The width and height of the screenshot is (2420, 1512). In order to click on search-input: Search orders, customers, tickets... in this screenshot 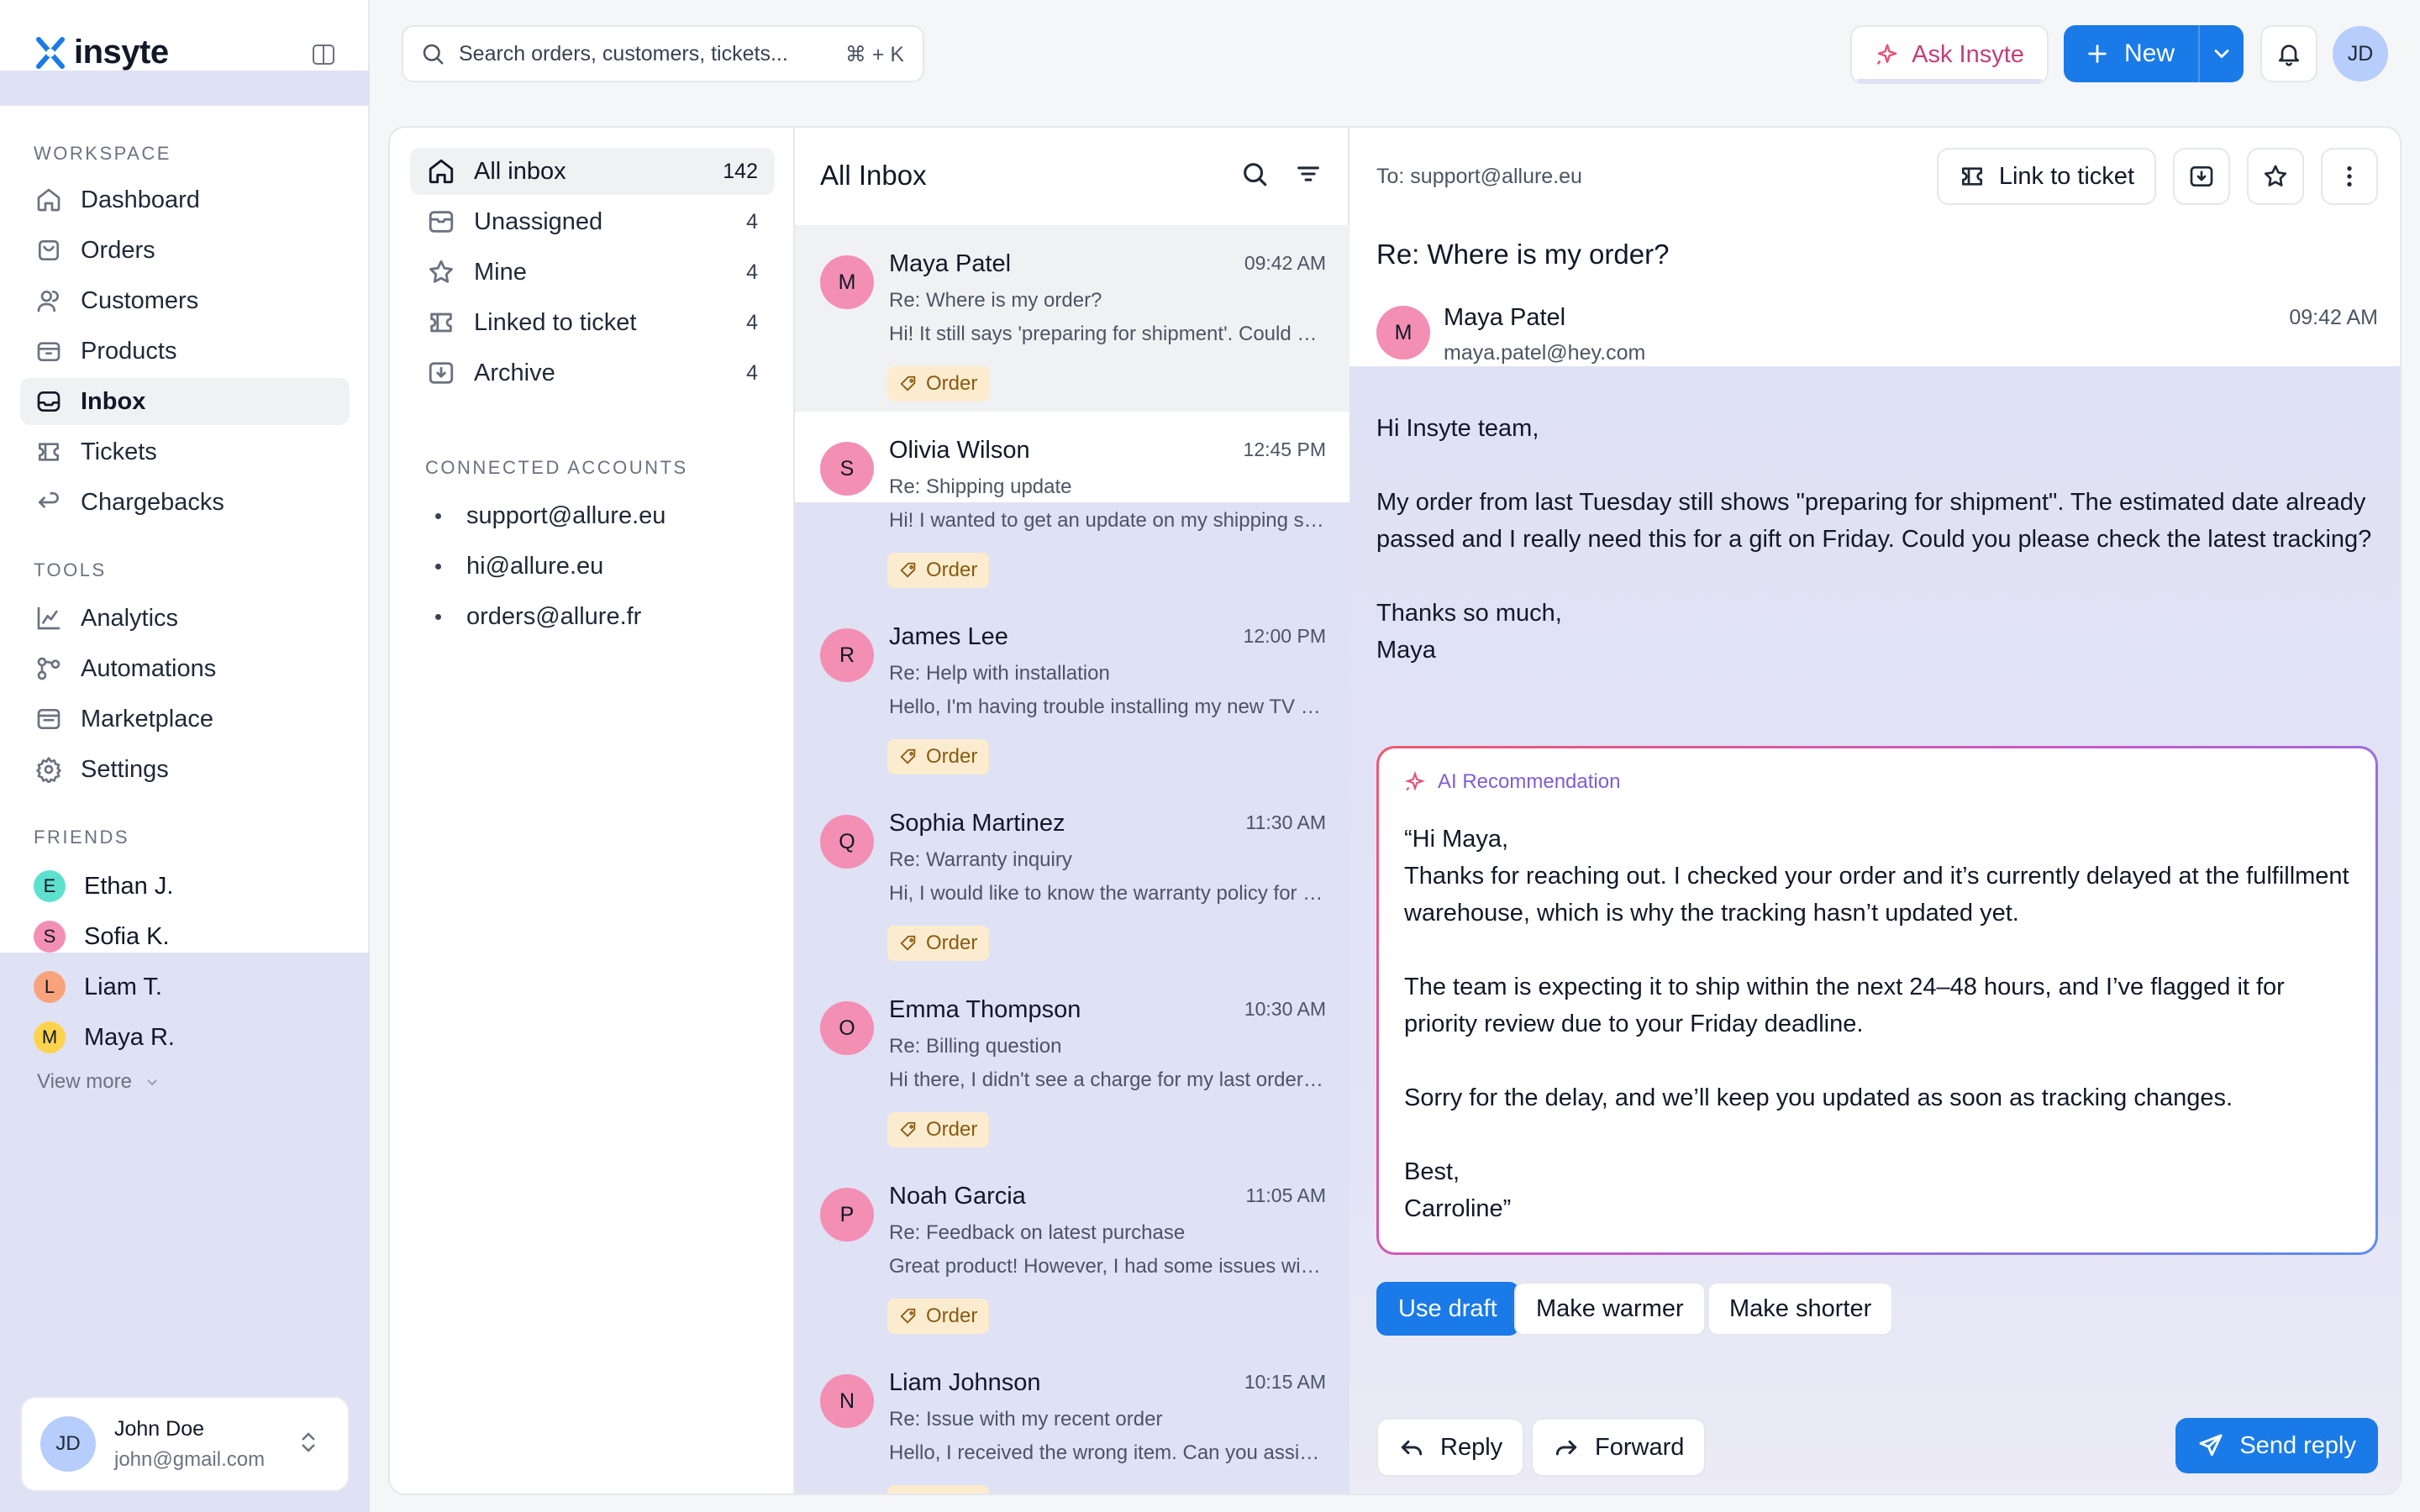, I will do `click(623, 54)`.